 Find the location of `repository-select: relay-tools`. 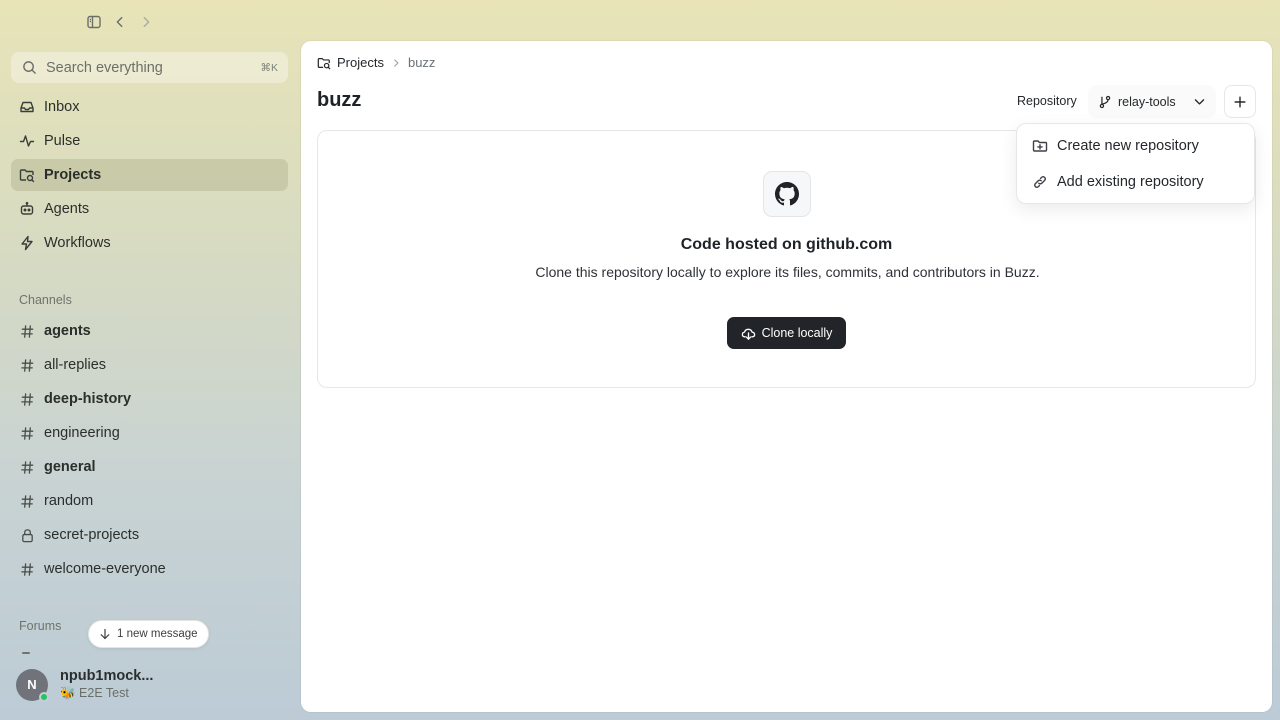

repository-select: relay-tools is located at coordinates (1152, 101).